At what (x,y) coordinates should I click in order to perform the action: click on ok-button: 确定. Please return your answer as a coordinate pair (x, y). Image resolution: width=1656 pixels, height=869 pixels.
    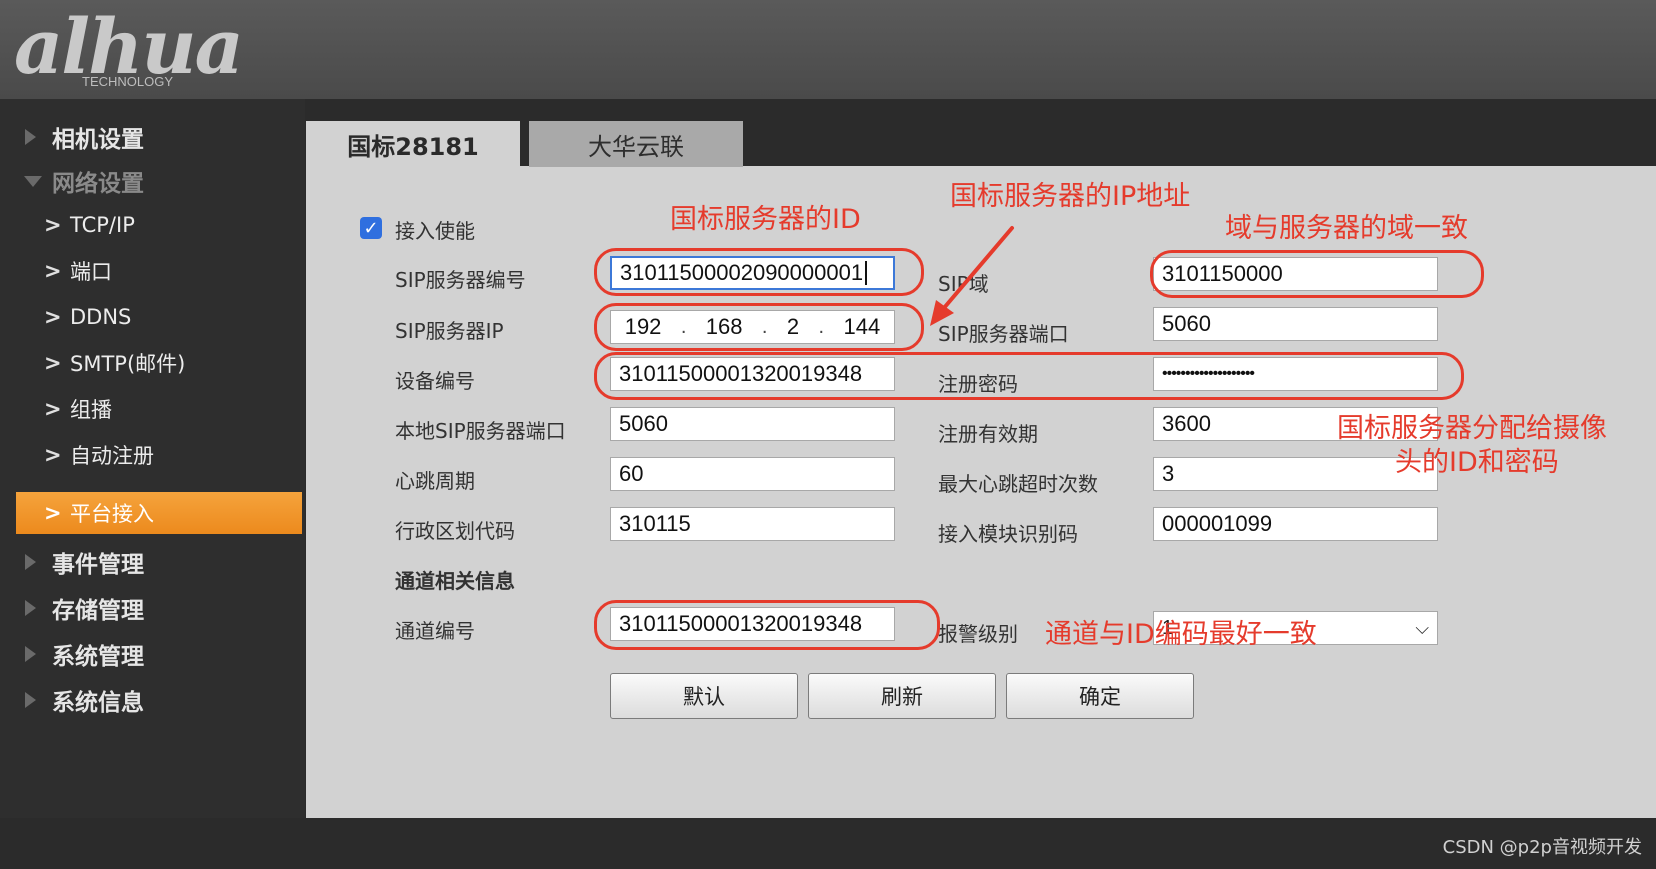
    Looking at the image, I should click on (1100, 696).